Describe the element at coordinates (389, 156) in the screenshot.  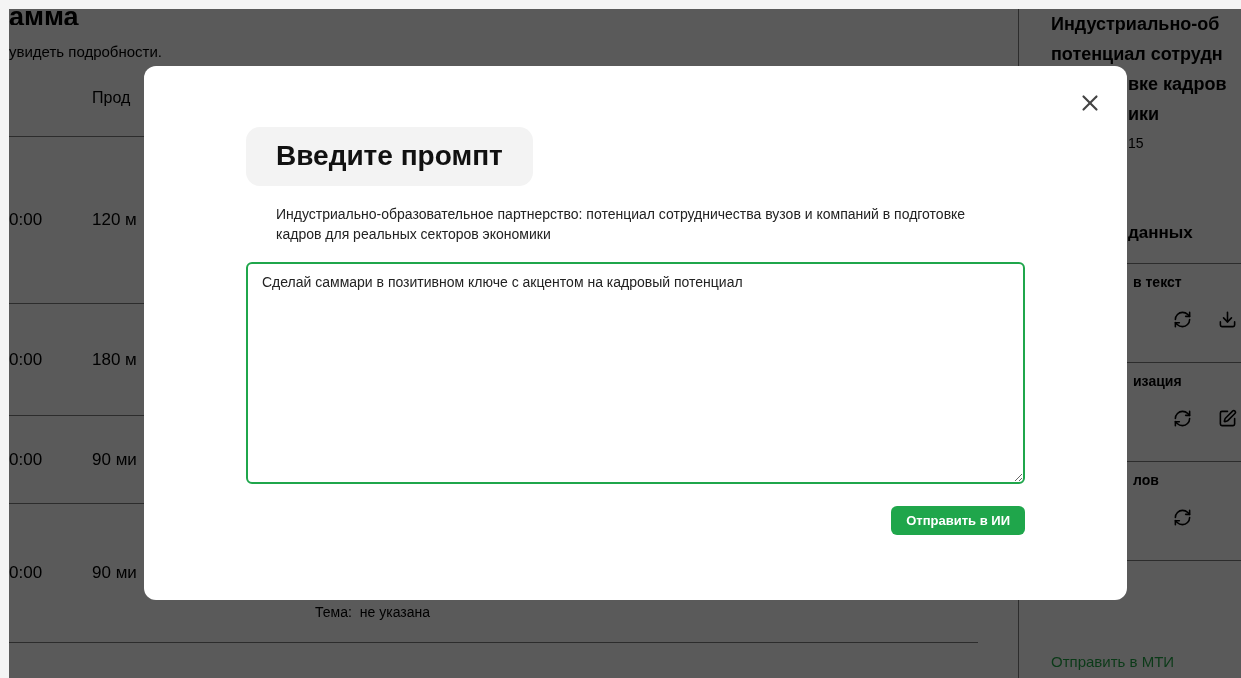
I see `dialog-title: Введите промпт` at that location.